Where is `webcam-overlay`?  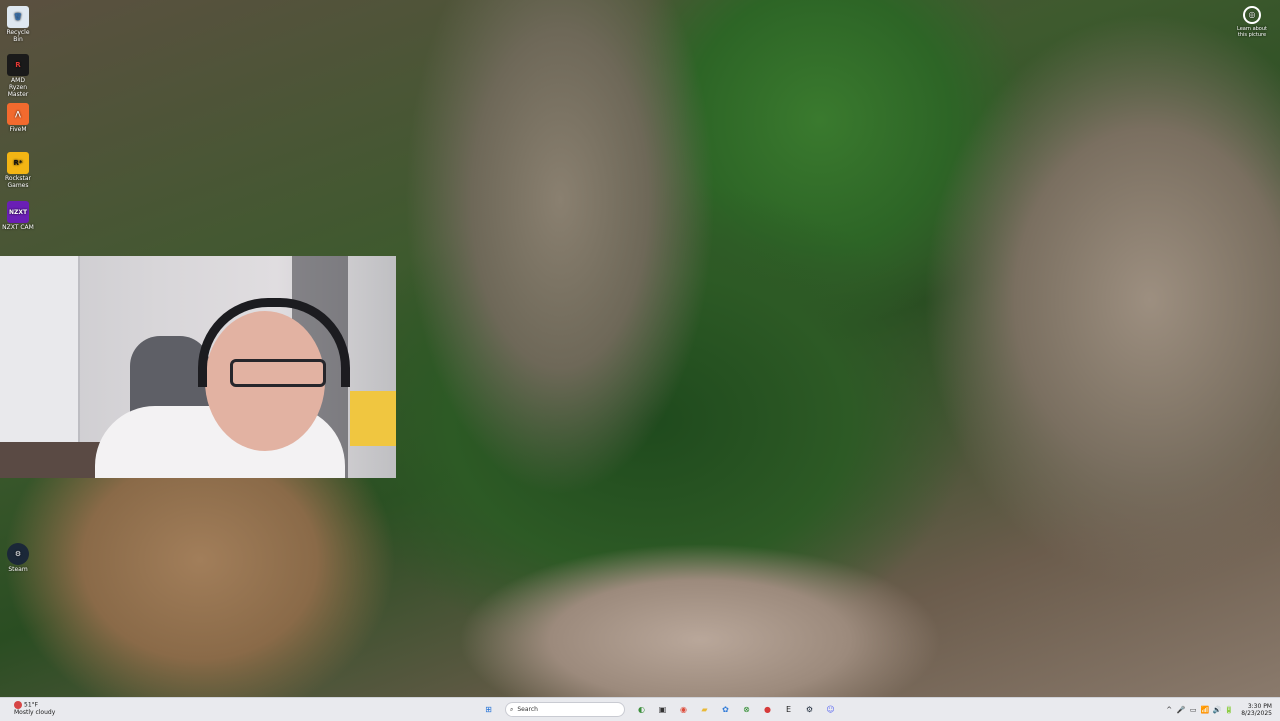
webcam-overlay is located at coordinates (198, 367).